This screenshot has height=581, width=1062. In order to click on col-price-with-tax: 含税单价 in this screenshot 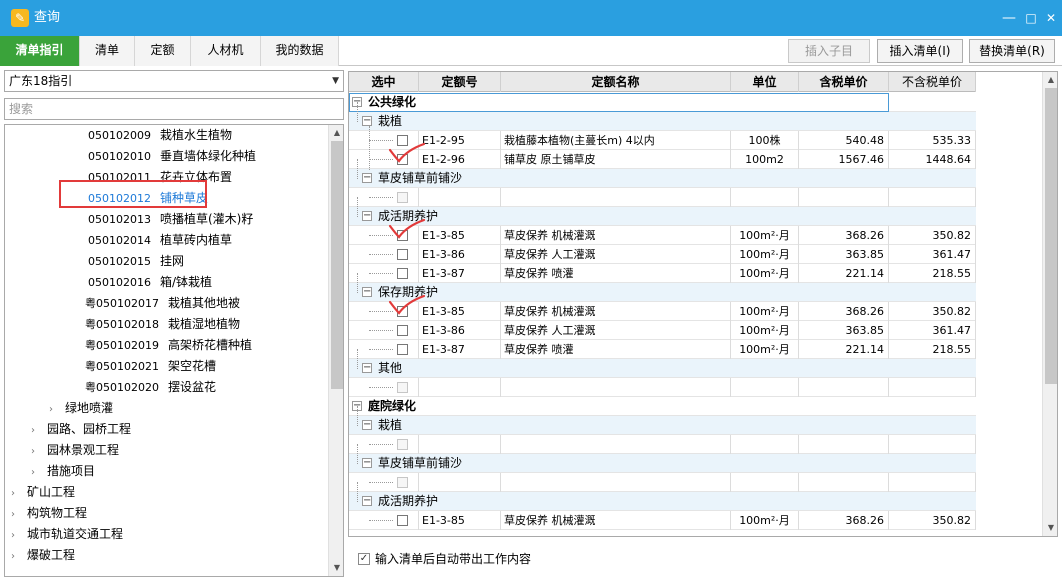, I will do `click(844, 82)`.